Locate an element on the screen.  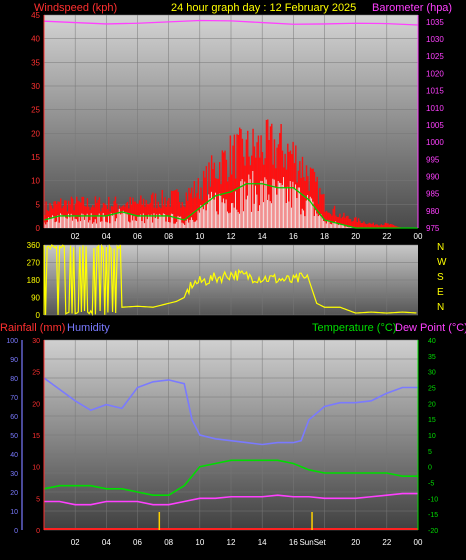
rainfall-tick-label: 5 is located at coordinates (38, 499).